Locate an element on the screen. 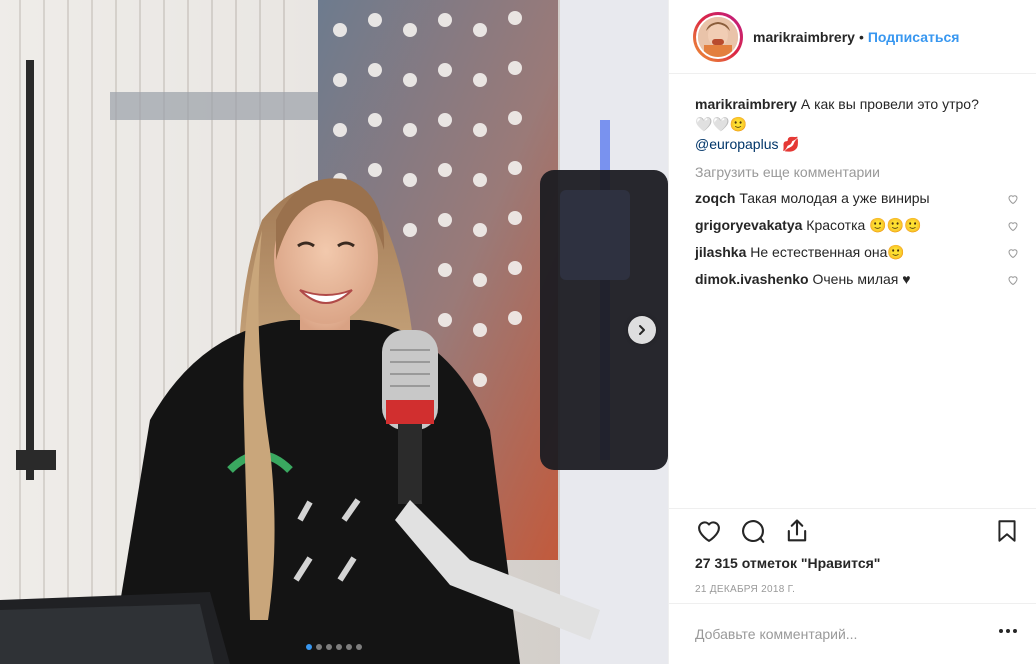 The image size is (1036, 664). comment-item: dimok.ivashenko Очень милая ♥ is located at coordinates (856, 279).